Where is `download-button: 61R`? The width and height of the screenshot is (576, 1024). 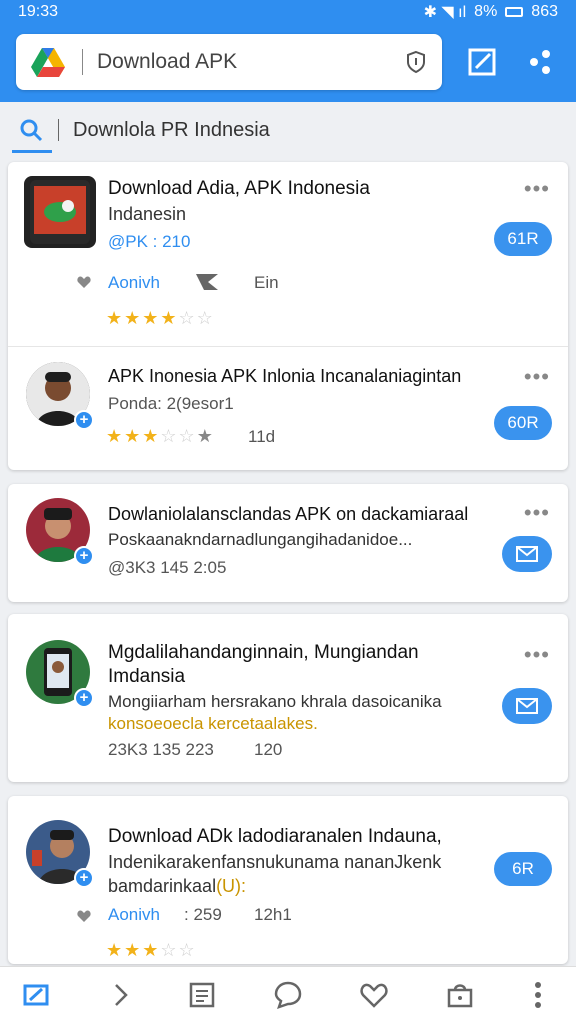 download-button: 61R is located at coordinates (523, 239).